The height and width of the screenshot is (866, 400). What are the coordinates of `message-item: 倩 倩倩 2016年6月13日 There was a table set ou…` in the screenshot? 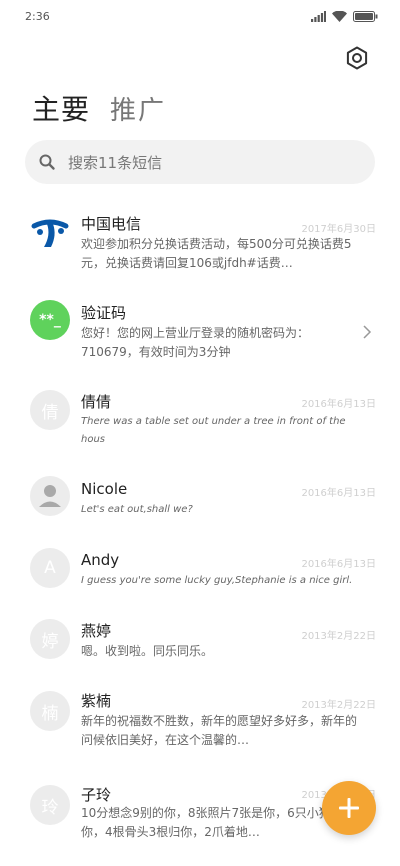 It's located at (200, 409).